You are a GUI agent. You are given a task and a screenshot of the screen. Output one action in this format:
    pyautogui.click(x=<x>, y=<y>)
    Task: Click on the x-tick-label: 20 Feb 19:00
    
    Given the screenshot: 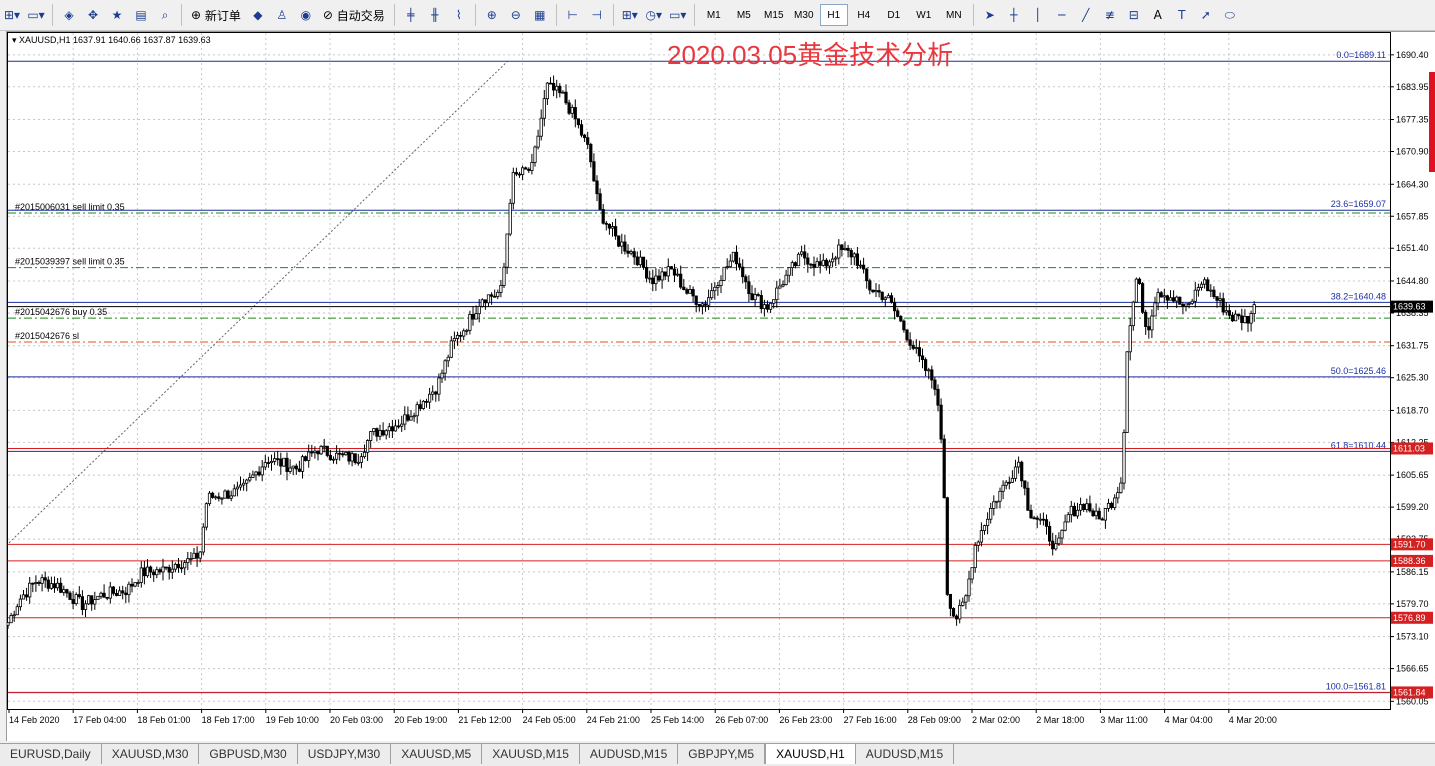 What is the action you would take?
    pyautogui.click(x=420, y=720)
    